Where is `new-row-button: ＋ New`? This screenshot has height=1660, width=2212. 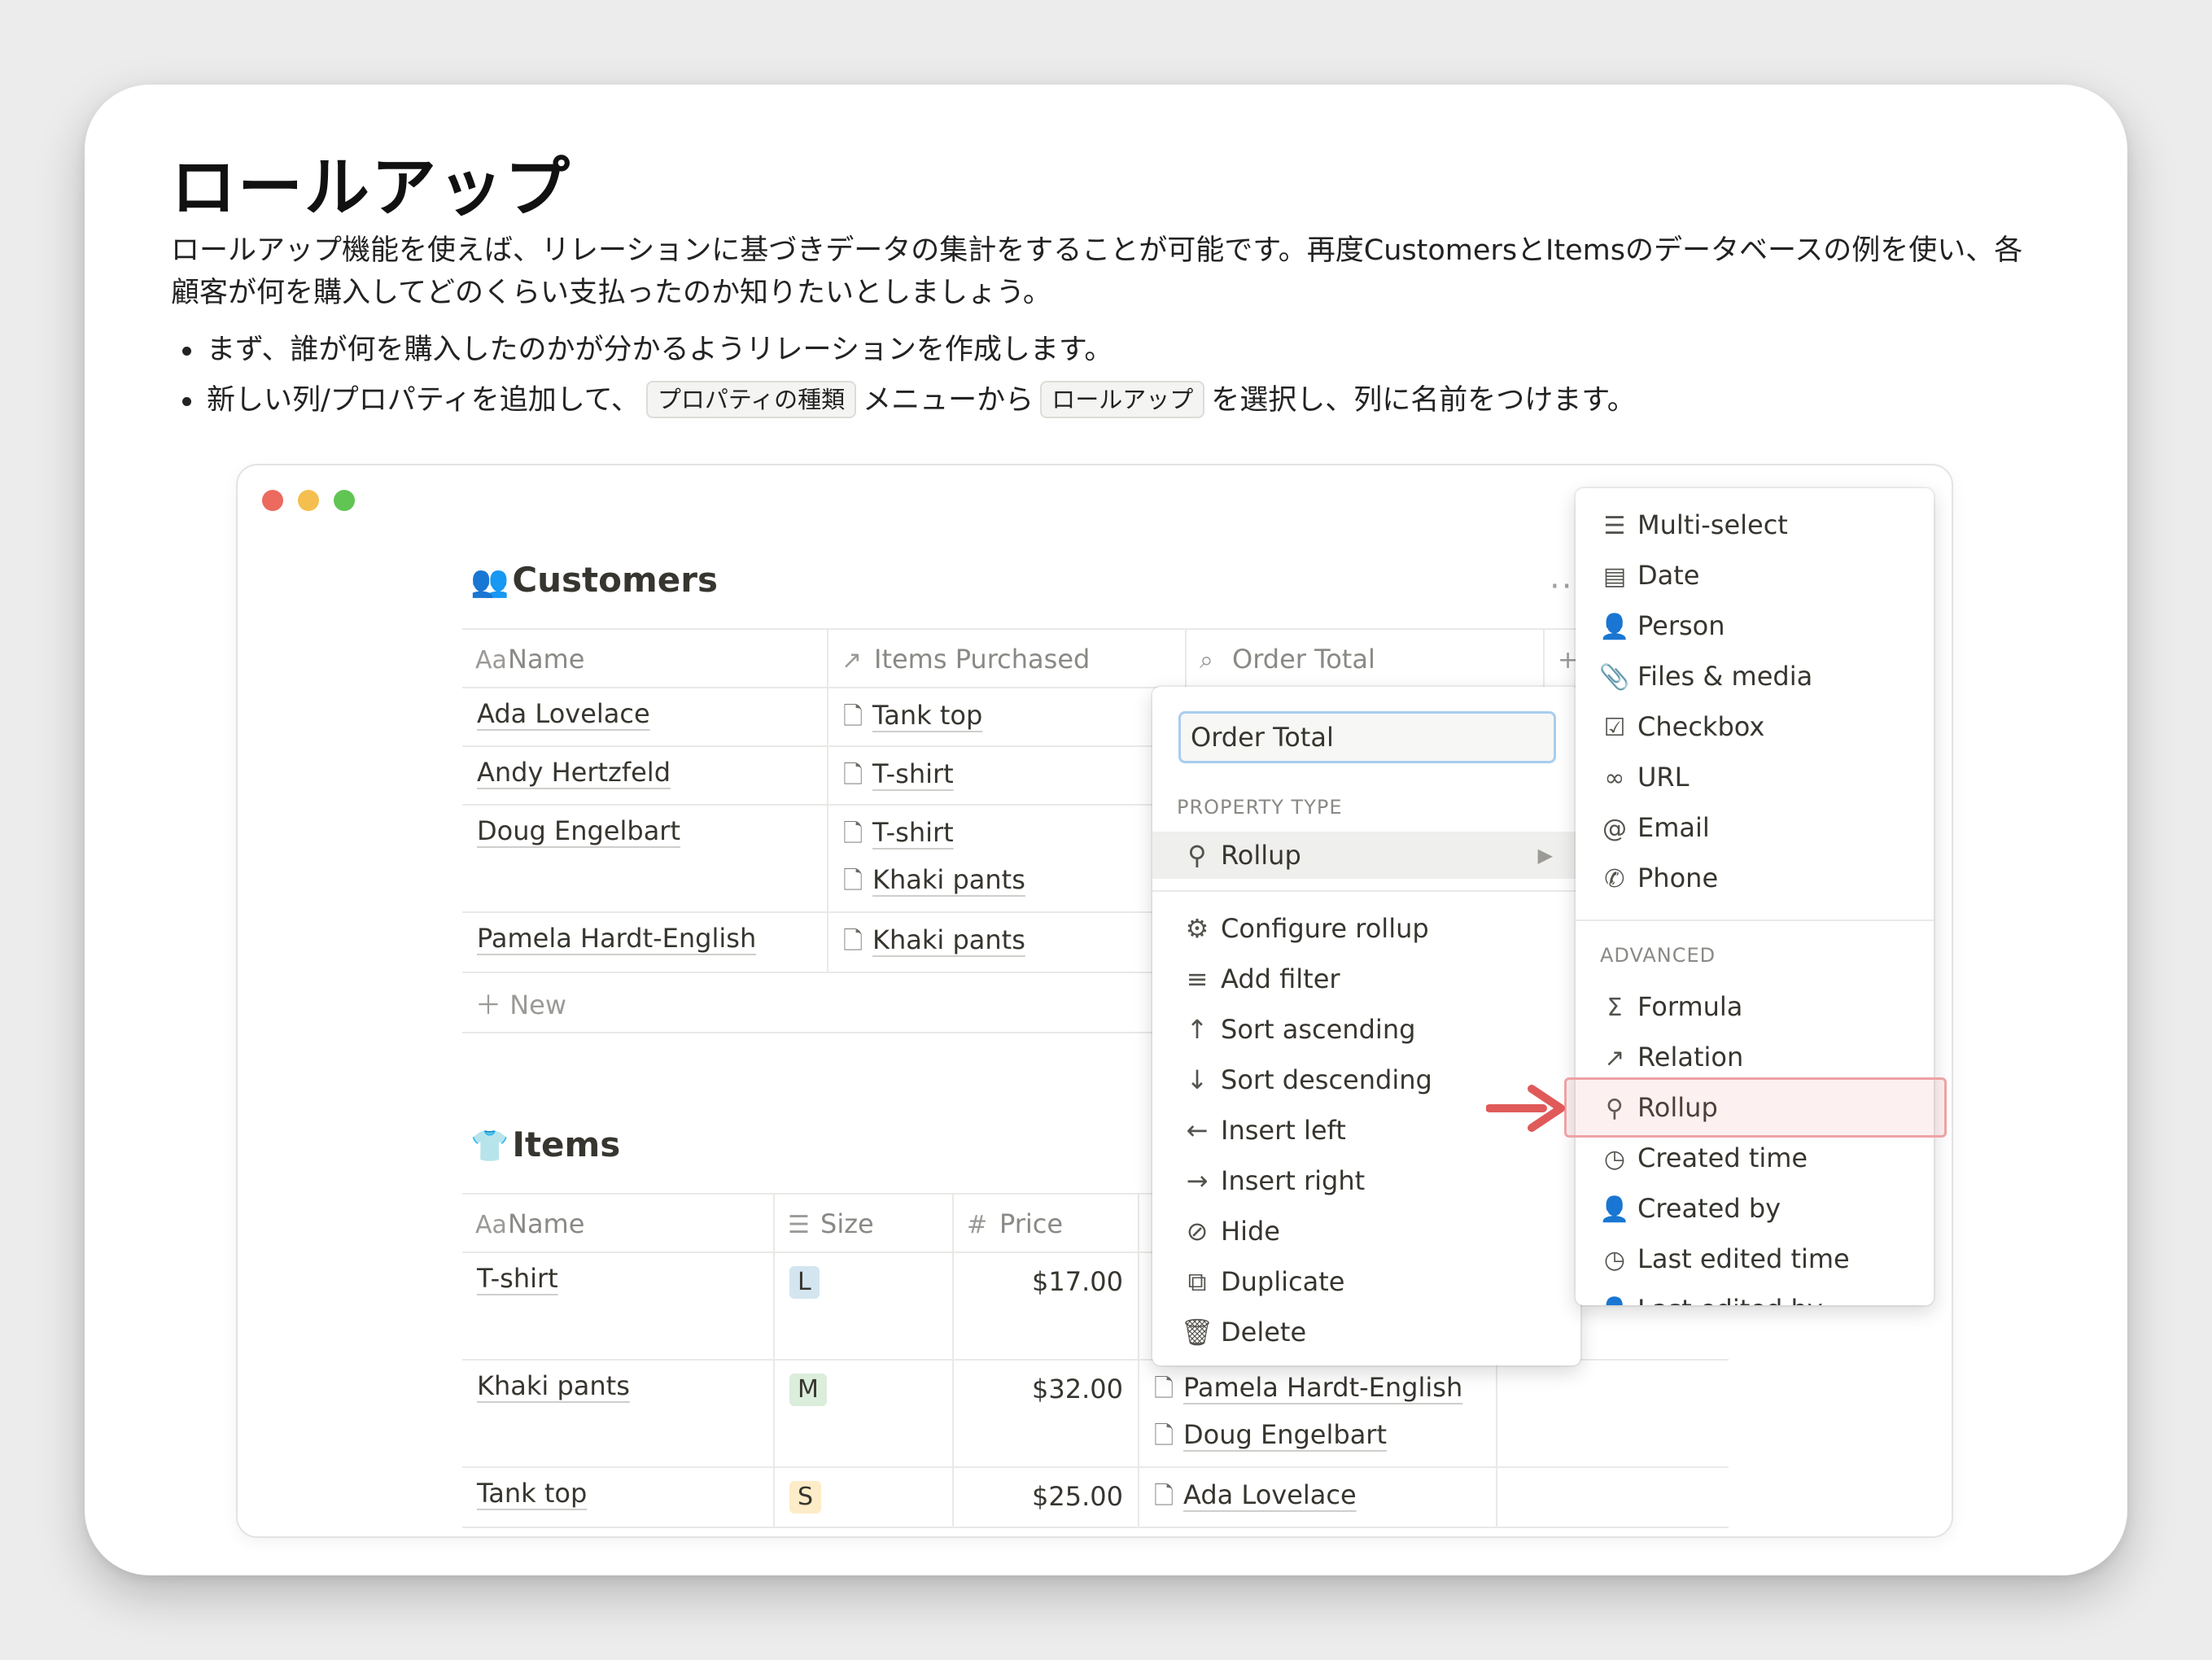
new-row-button: ＋ New is located at coordinates (520, 1003).